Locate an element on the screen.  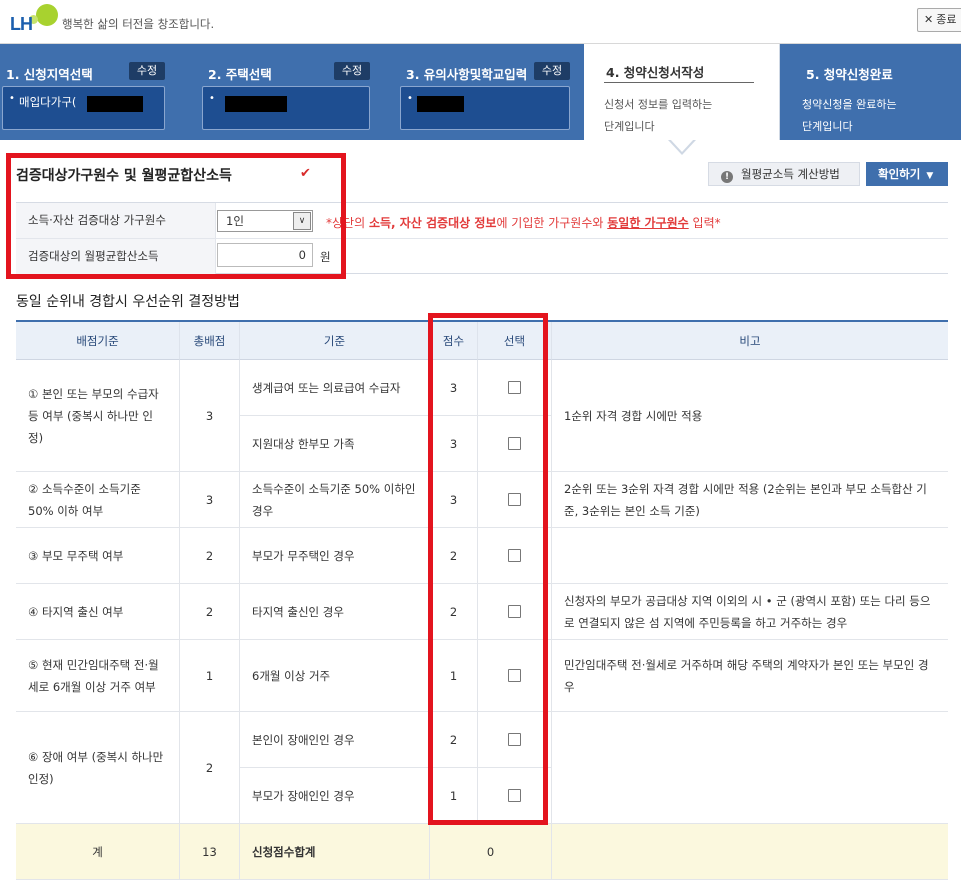
info-icon: ! is located at coordinates (727, 177).